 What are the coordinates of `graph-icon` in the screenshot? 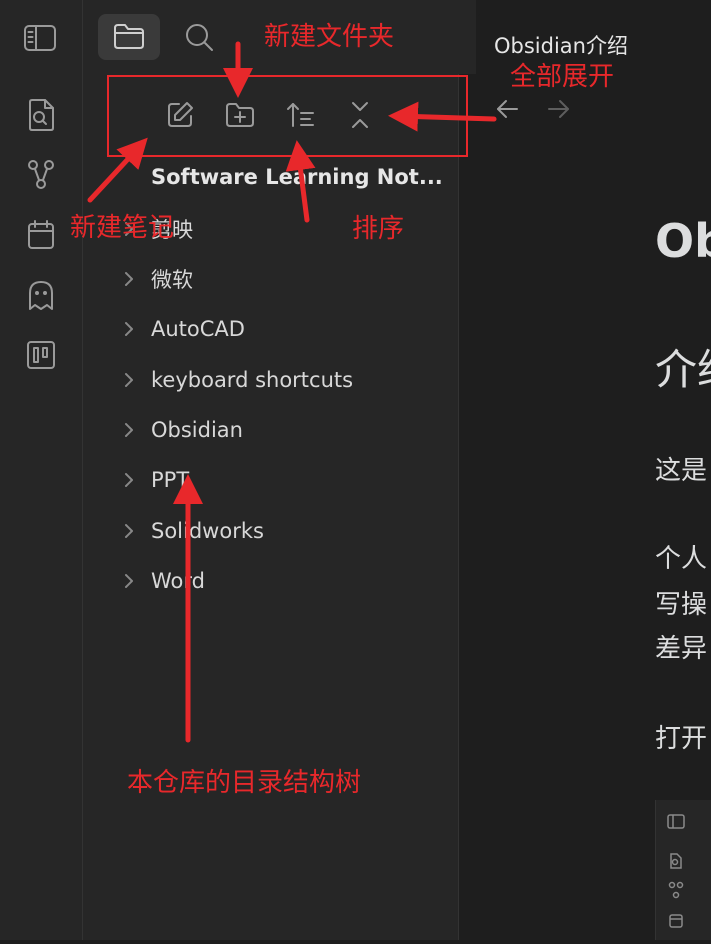 It's located at (41, 175).